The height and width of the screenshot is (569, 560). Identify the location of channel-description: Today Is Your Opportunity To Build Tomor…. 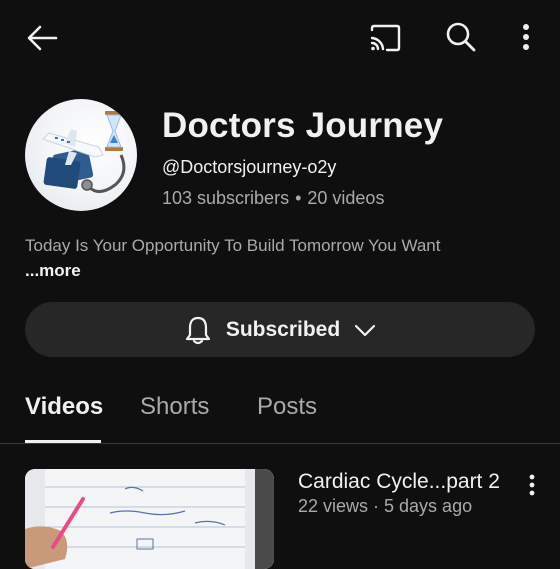
(260, 258).